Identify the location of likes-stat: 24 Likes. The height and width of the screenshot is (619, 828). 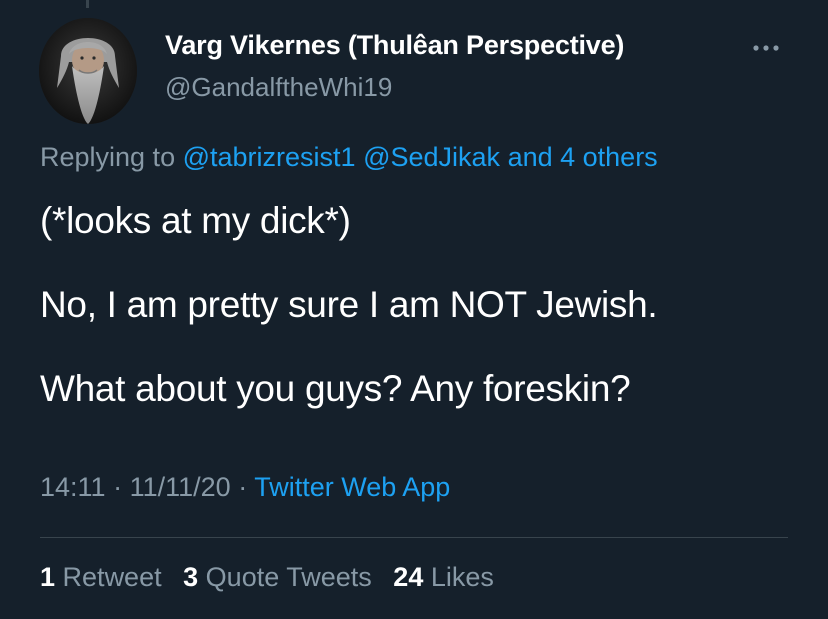
(443, 577).